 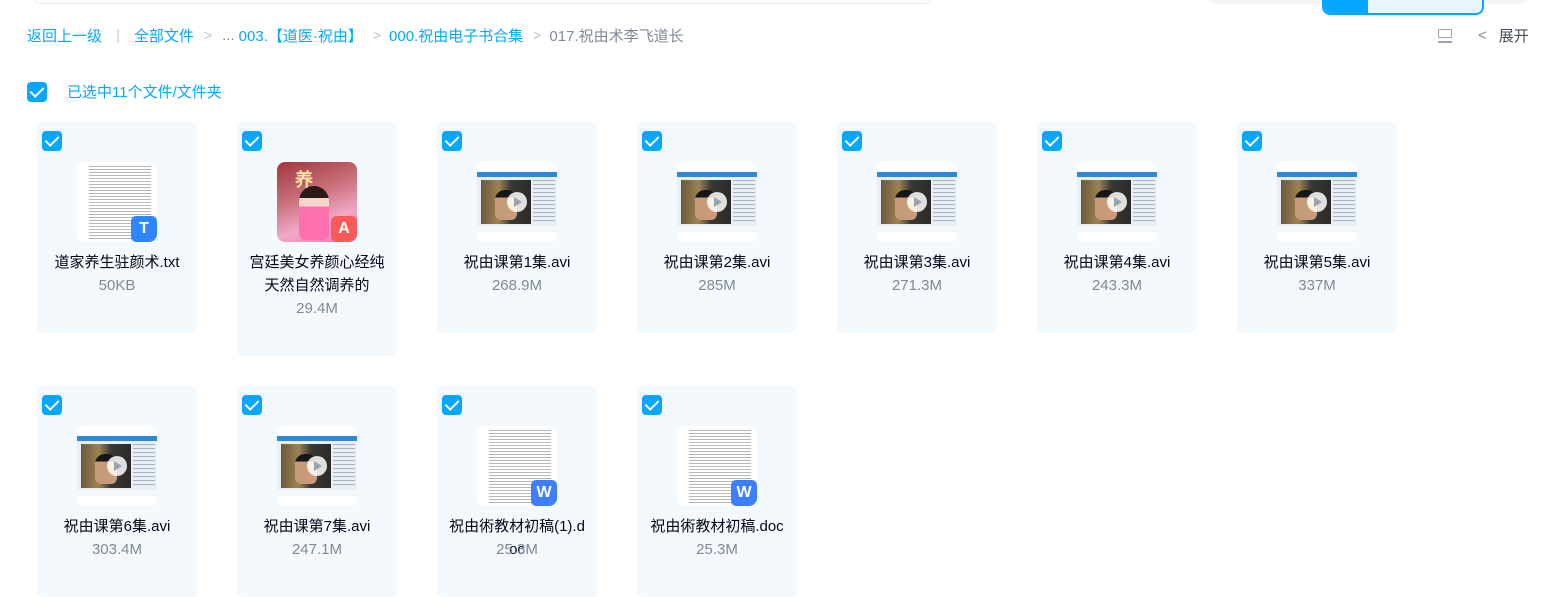 I want to click on file-card: 祝由课第3集.avi 271.3M, so click(x=917, y=227).